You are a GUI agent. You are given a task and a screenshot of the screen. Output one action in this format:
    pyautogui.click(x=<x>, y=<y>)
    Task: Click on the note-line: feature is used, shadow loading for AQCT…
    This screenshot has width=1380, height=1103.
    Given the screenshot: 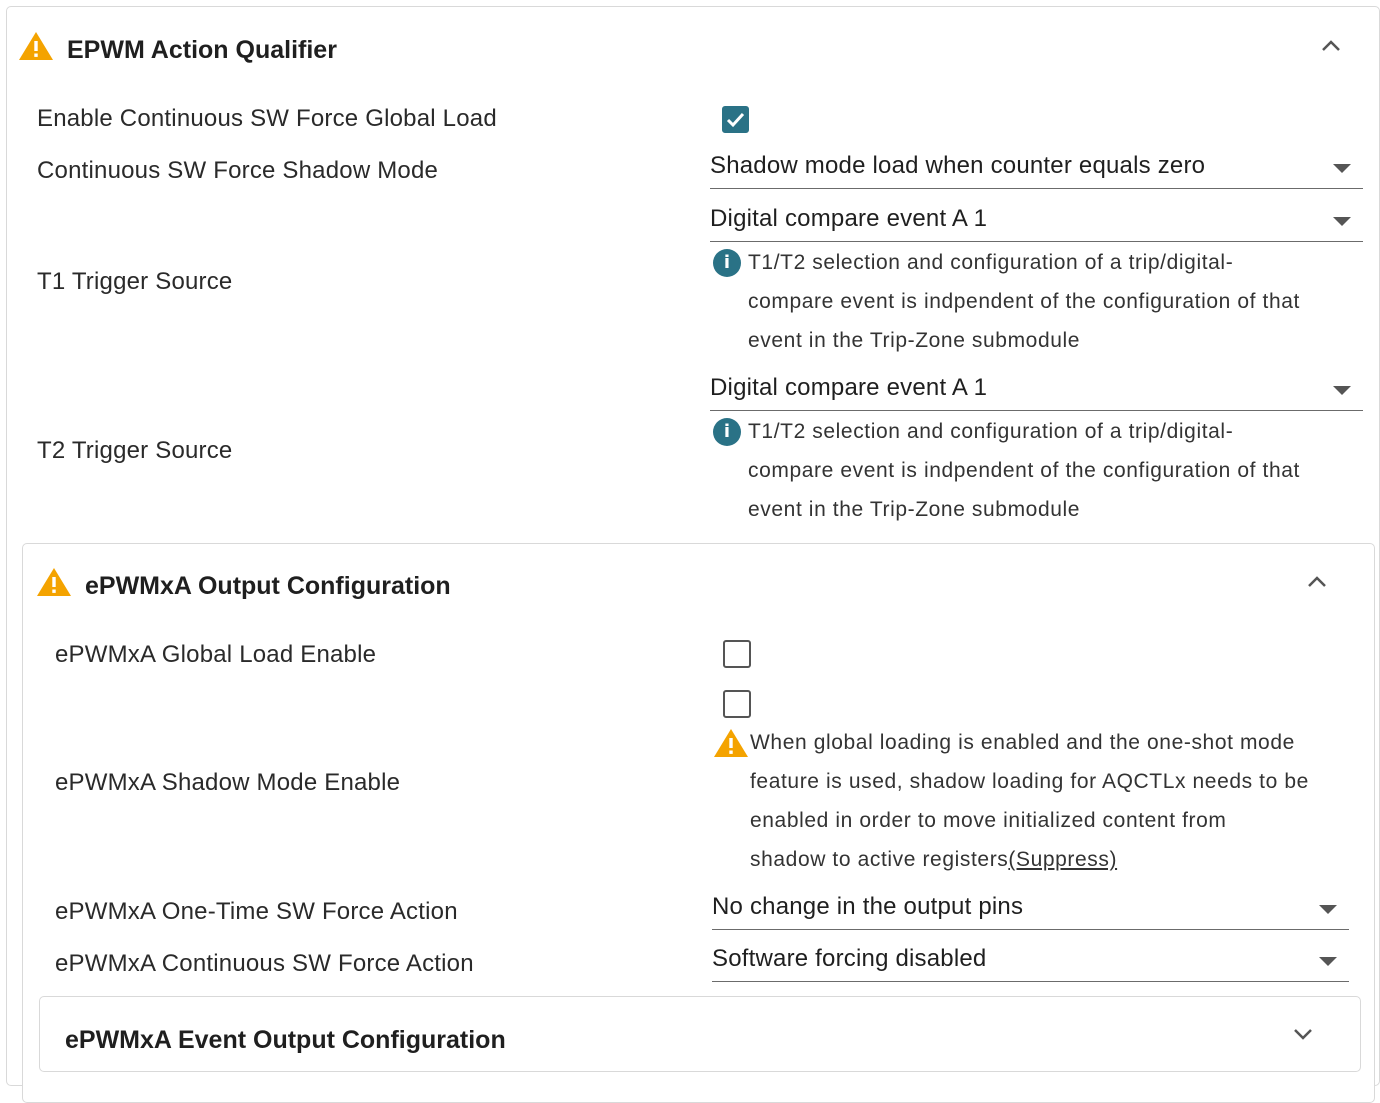 What is the action you would take?
    pyautogui.click(x=1029, y=781)
    